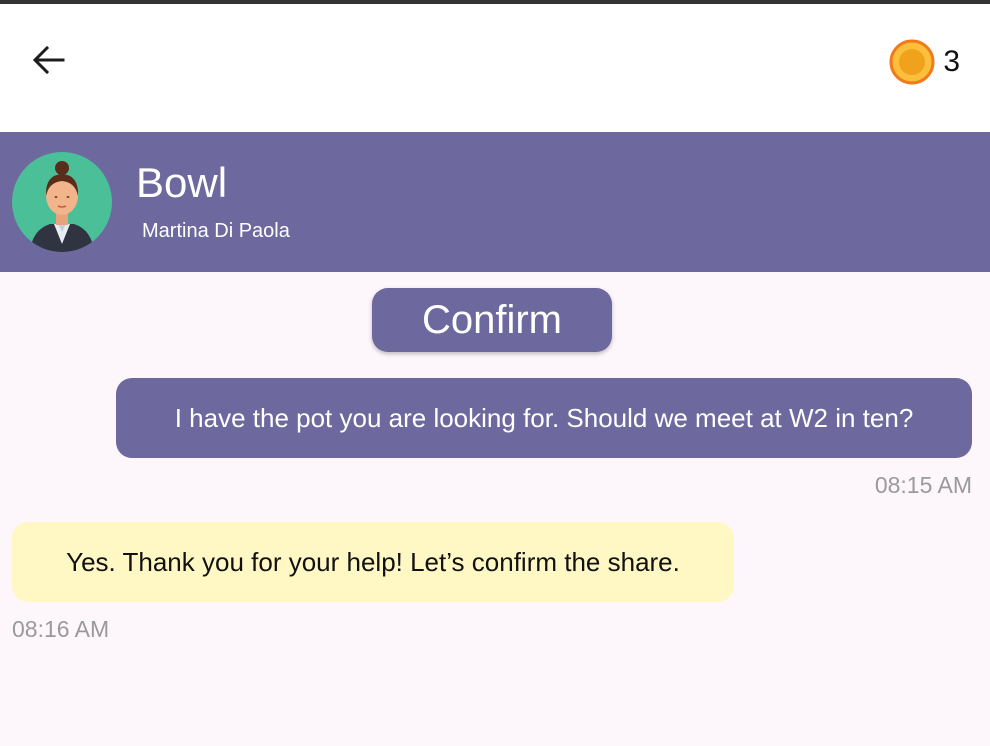 This screenshot has width=990, height=746. Describe the element at coordinates (923, 485) in the screenshot. I see `message-timestamp: 08:15 AM` at that location.